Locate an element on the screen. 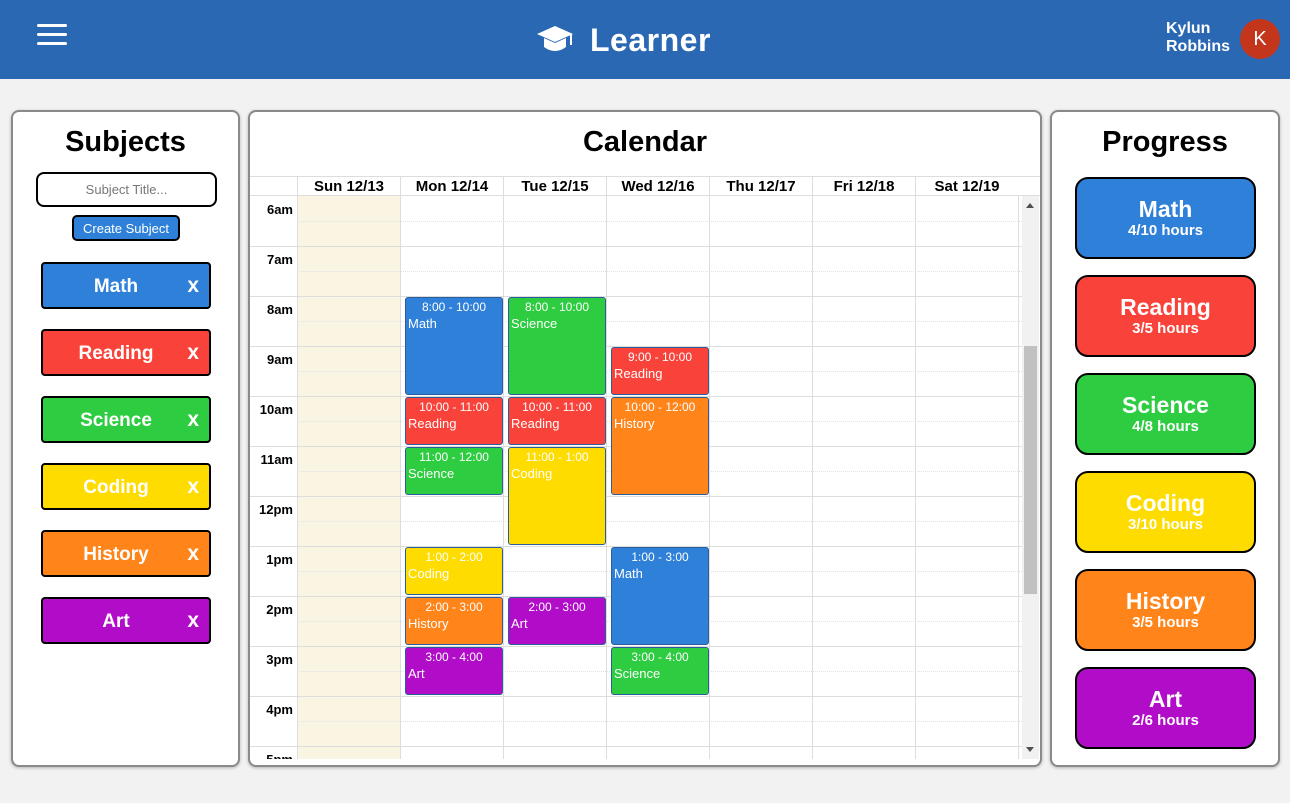 Image resolution: width=1290 pixels, height=803 pixels. calendar-event-science: 8:00 - 10:00 Science is located at coordinates (557, 346).